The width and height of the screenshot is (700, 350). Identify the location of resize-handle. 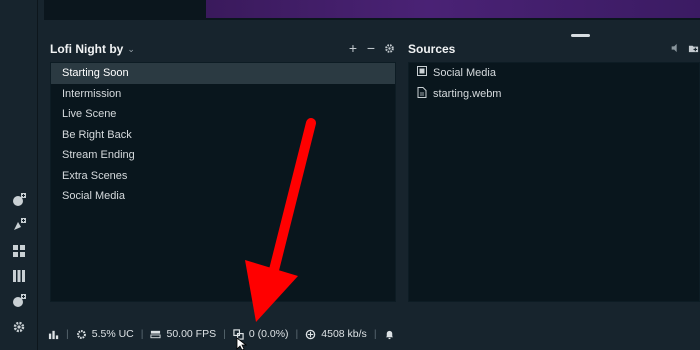
(580, 35).